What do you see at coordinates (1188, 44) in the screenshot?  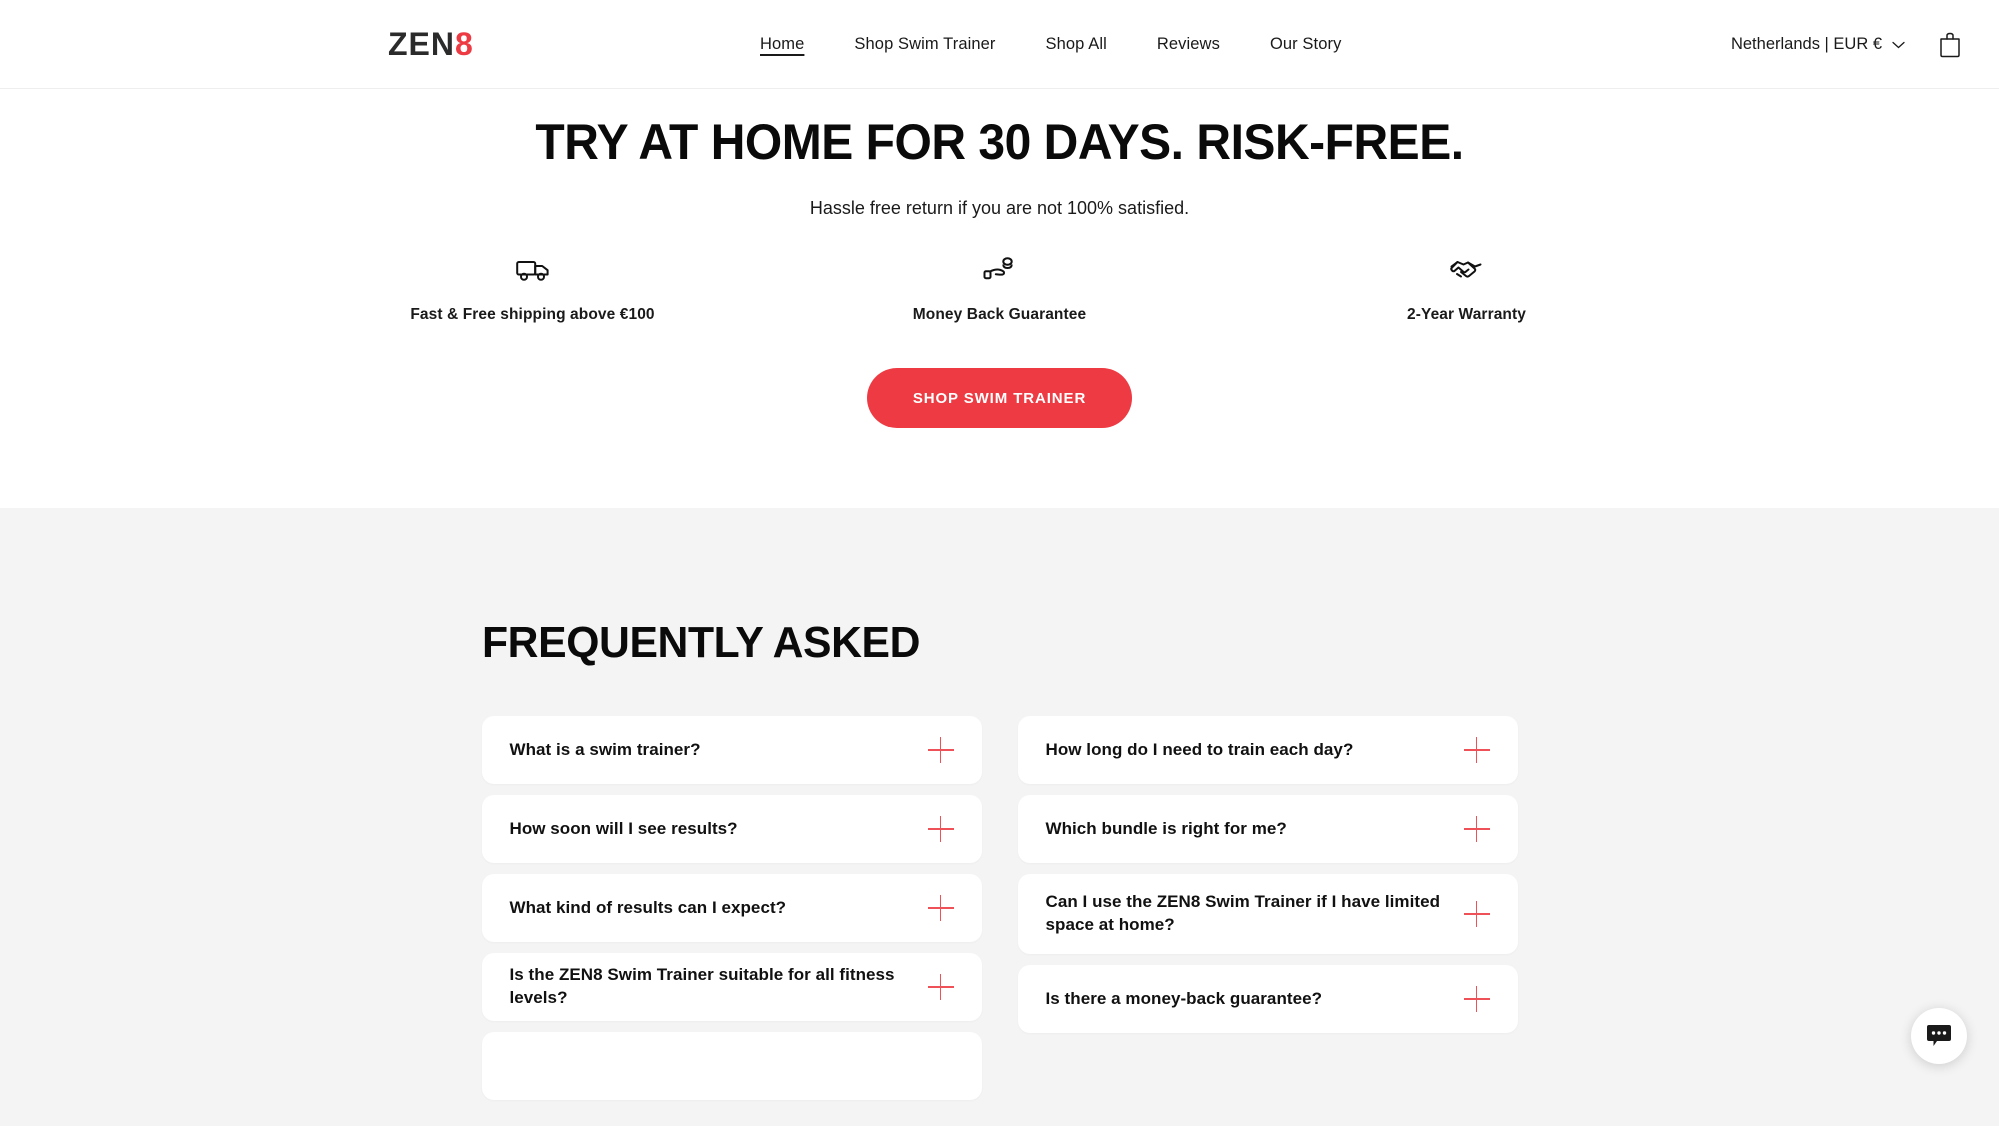 I see `nav-item-reviews: Reviews` at bounding box center [1188, 44].